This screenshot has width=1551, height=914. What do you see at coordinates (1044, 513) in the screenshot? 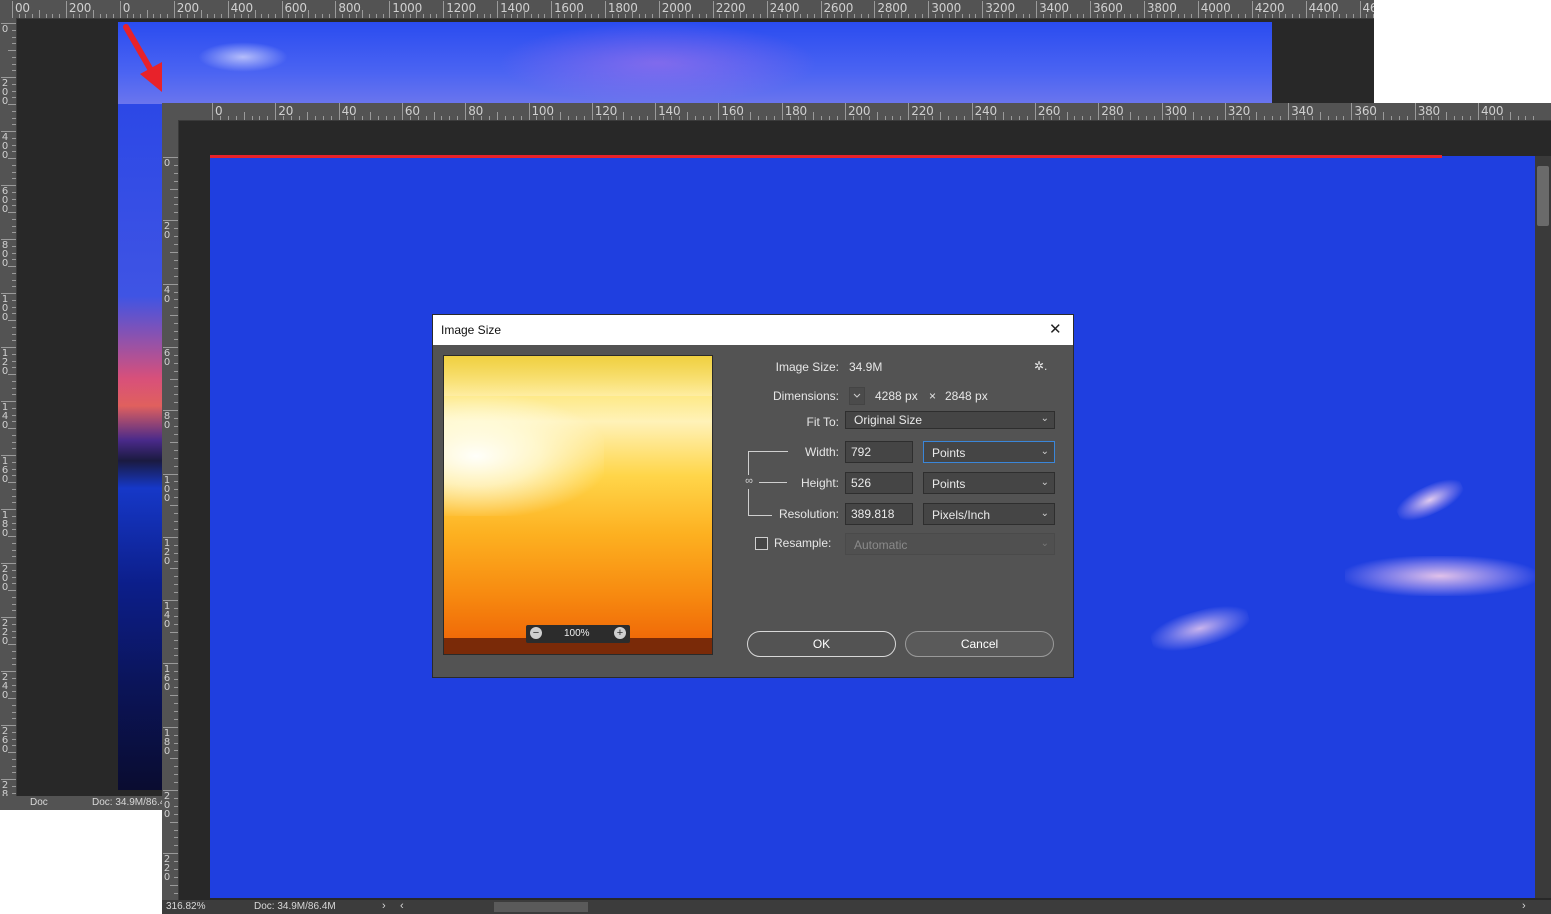
I see `chevron-down-icon: ⌄` at bounding box center [1044, 513].